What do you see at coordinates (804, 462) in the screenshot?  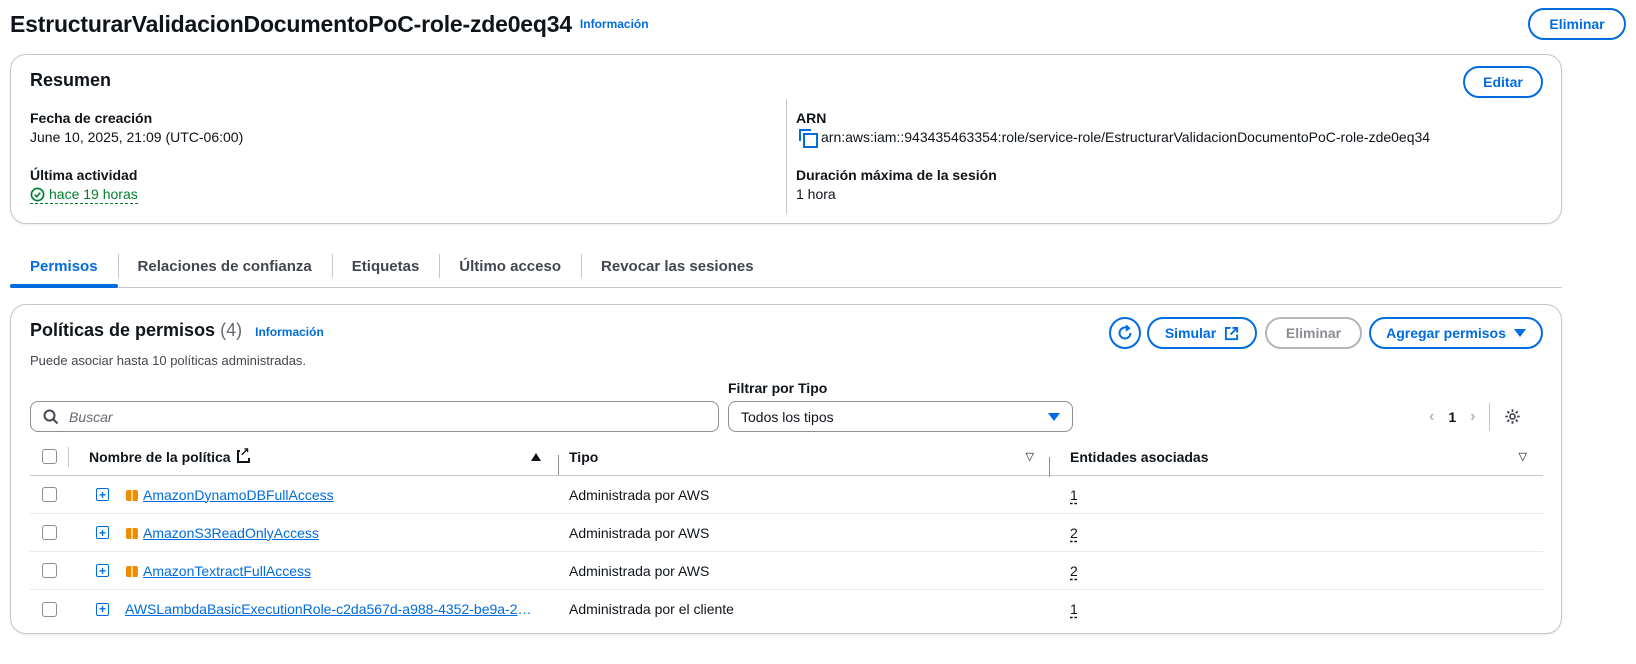 I see `column-header-type: Tipo ▽` at bounding box center [804, 462].